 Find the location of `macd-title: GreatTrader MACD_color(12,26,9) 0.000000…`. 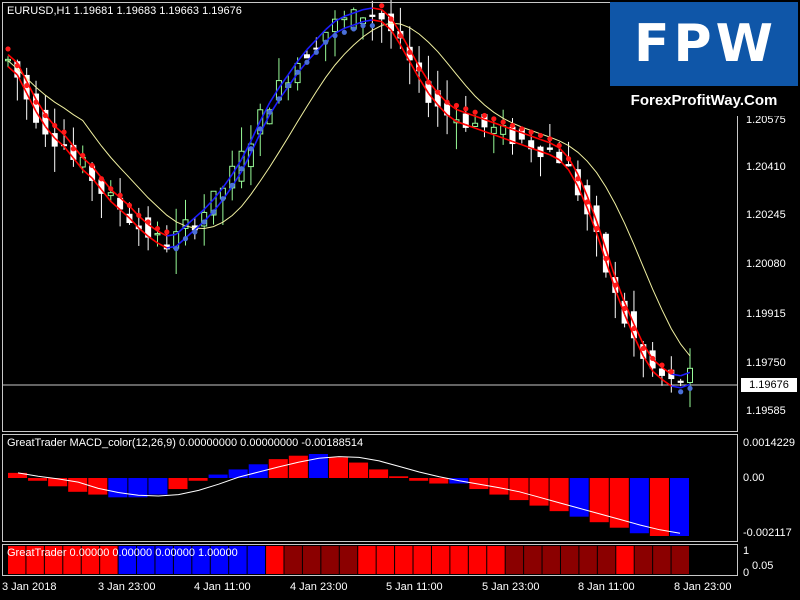

macd-title: GreatTrader MACD_color(12,26,9) 0.000000… is located at coordinates (185, 443).